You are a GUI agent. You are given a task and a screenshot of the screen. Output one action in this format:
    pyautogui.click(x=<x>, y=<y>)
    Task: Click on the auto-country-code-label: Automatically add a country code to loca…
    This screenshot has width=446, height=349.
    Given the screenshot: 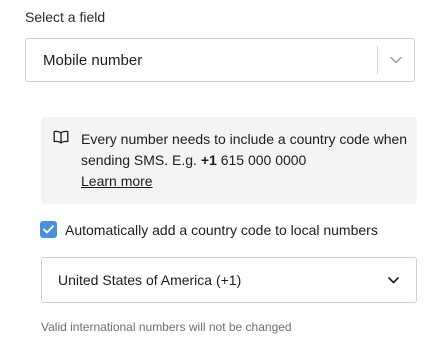 What is the action you would take?
    pyautogui.click(x=221, y=229)
    